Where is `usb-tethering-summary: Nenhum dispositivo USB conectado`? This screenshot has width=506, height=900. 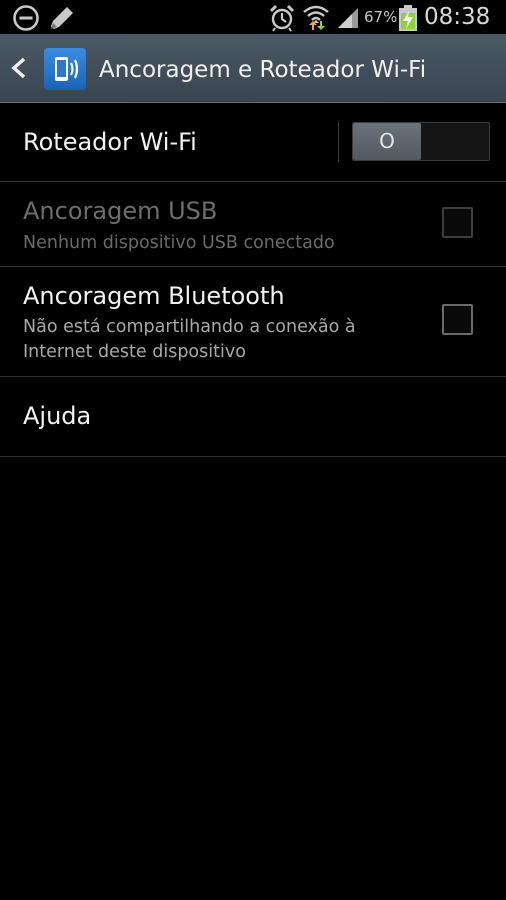 usb-tethering-summary: Nenhum dispositivo USB conectado is located at coordinates (179, 243).